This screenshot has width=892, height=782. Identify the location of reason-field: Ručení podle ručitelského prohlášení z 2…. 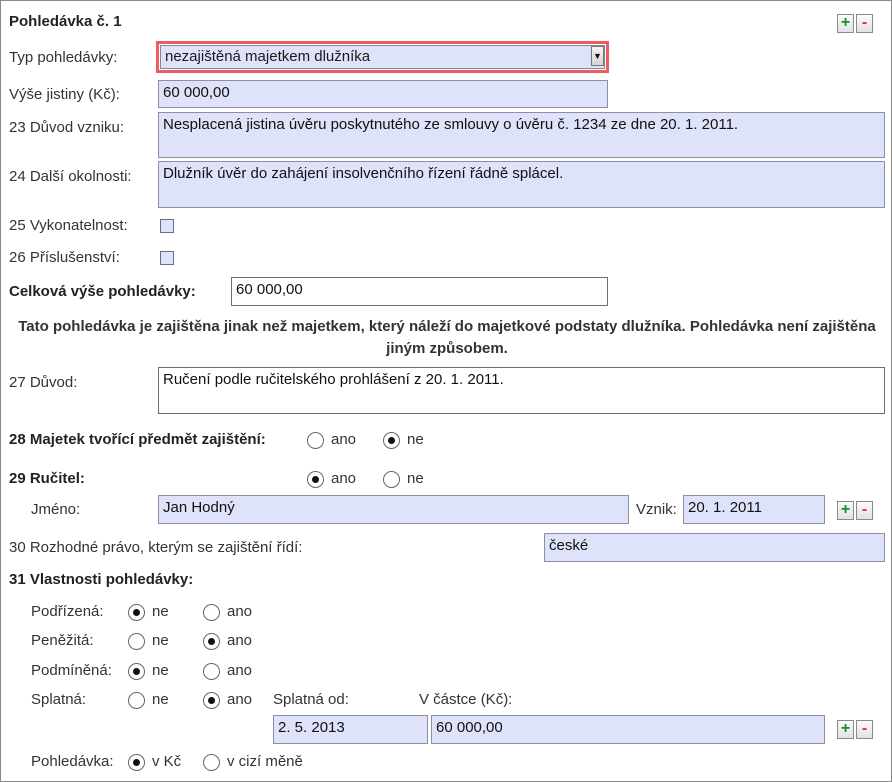
(521, 390).